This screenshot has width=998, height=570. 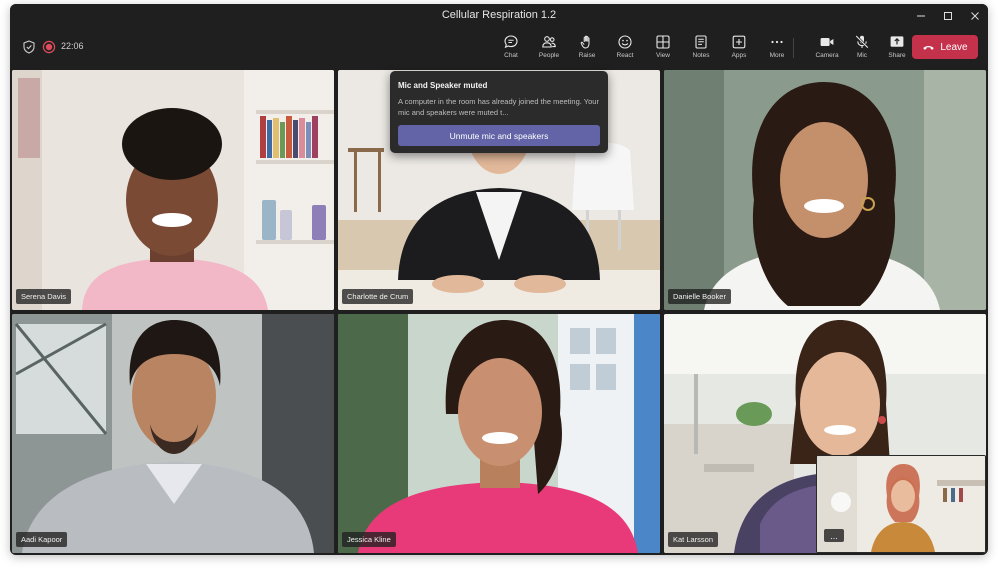 What do you see at coordinates (954, 47) in the screenshot?
I see `leave-label: Leave` at bounding box center [954, 47].